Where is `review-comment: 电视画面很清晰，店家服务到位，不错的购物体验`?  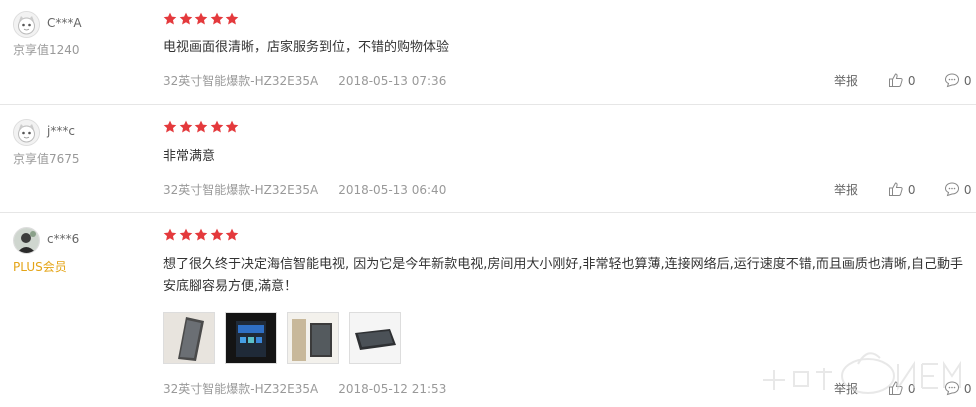
review-comment: 电视画面很清晰，店家服务到位，不错的购物体验 is located at coordinates (306, 47).